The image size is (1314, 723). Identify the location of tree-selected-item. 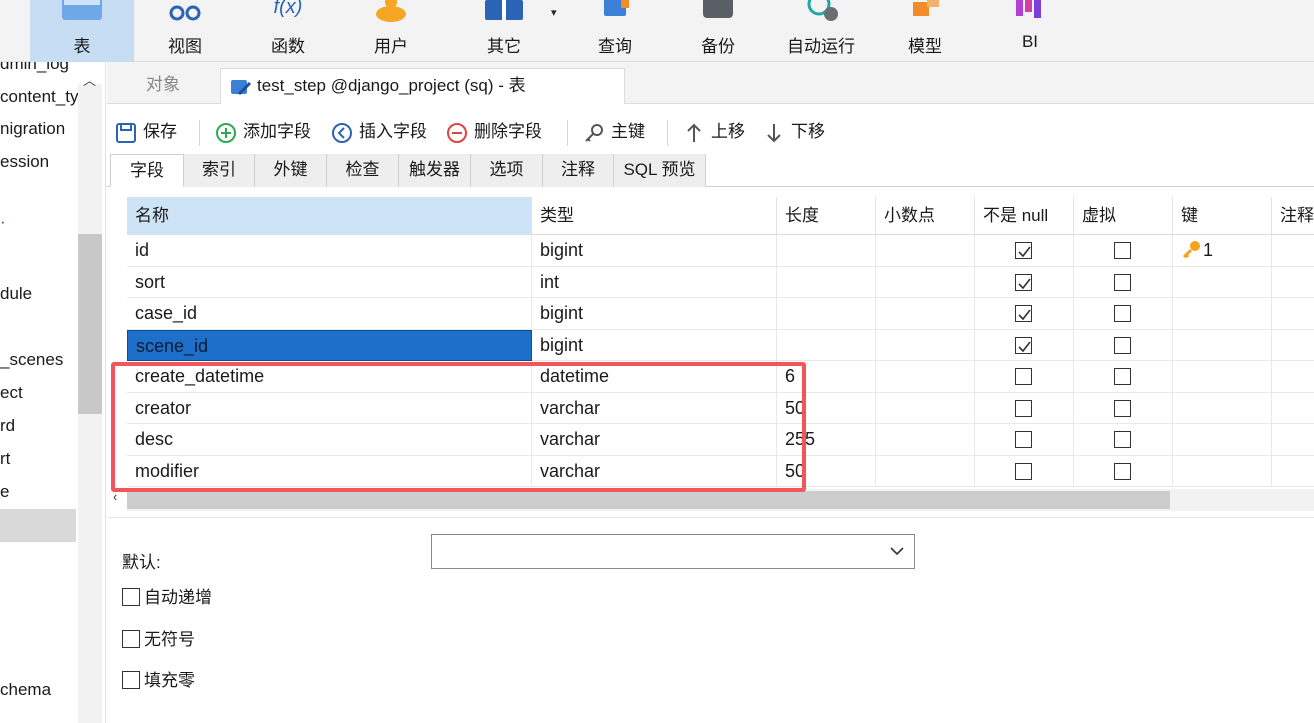
(38, 525).